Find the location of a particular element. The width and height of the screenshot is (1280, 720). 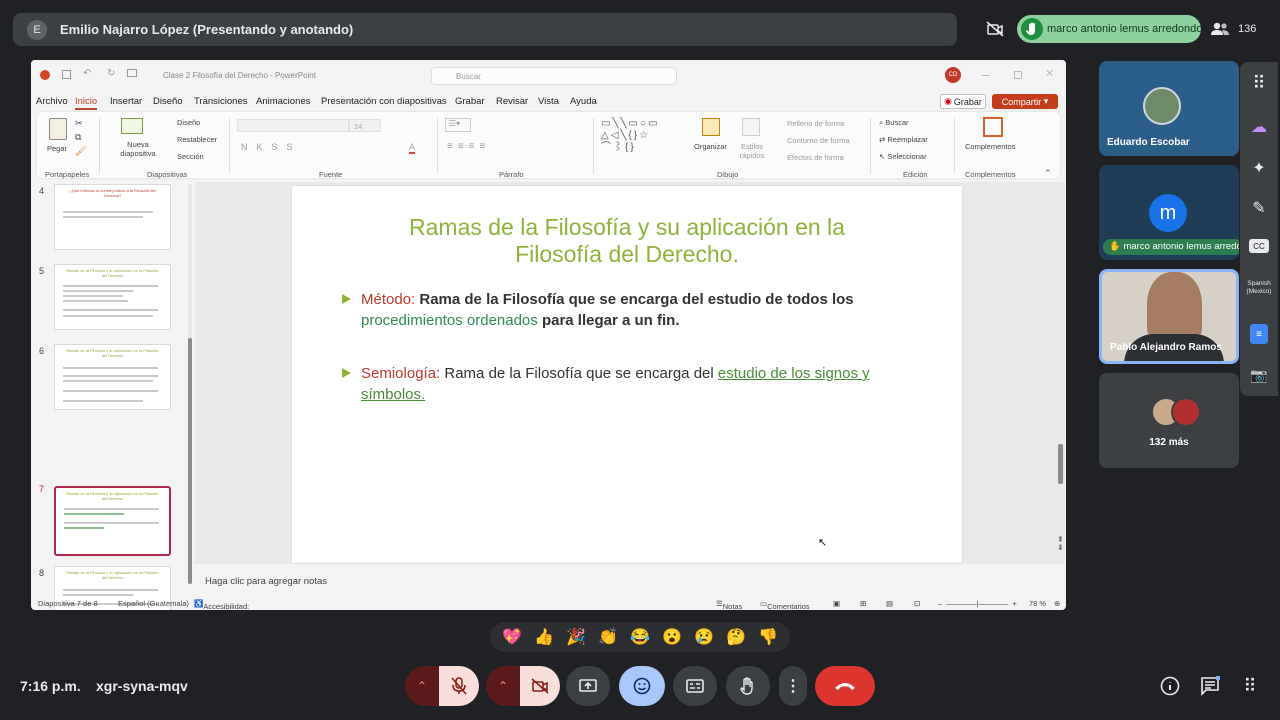

participants-button: 136 is located at coordinates (1233, 29).